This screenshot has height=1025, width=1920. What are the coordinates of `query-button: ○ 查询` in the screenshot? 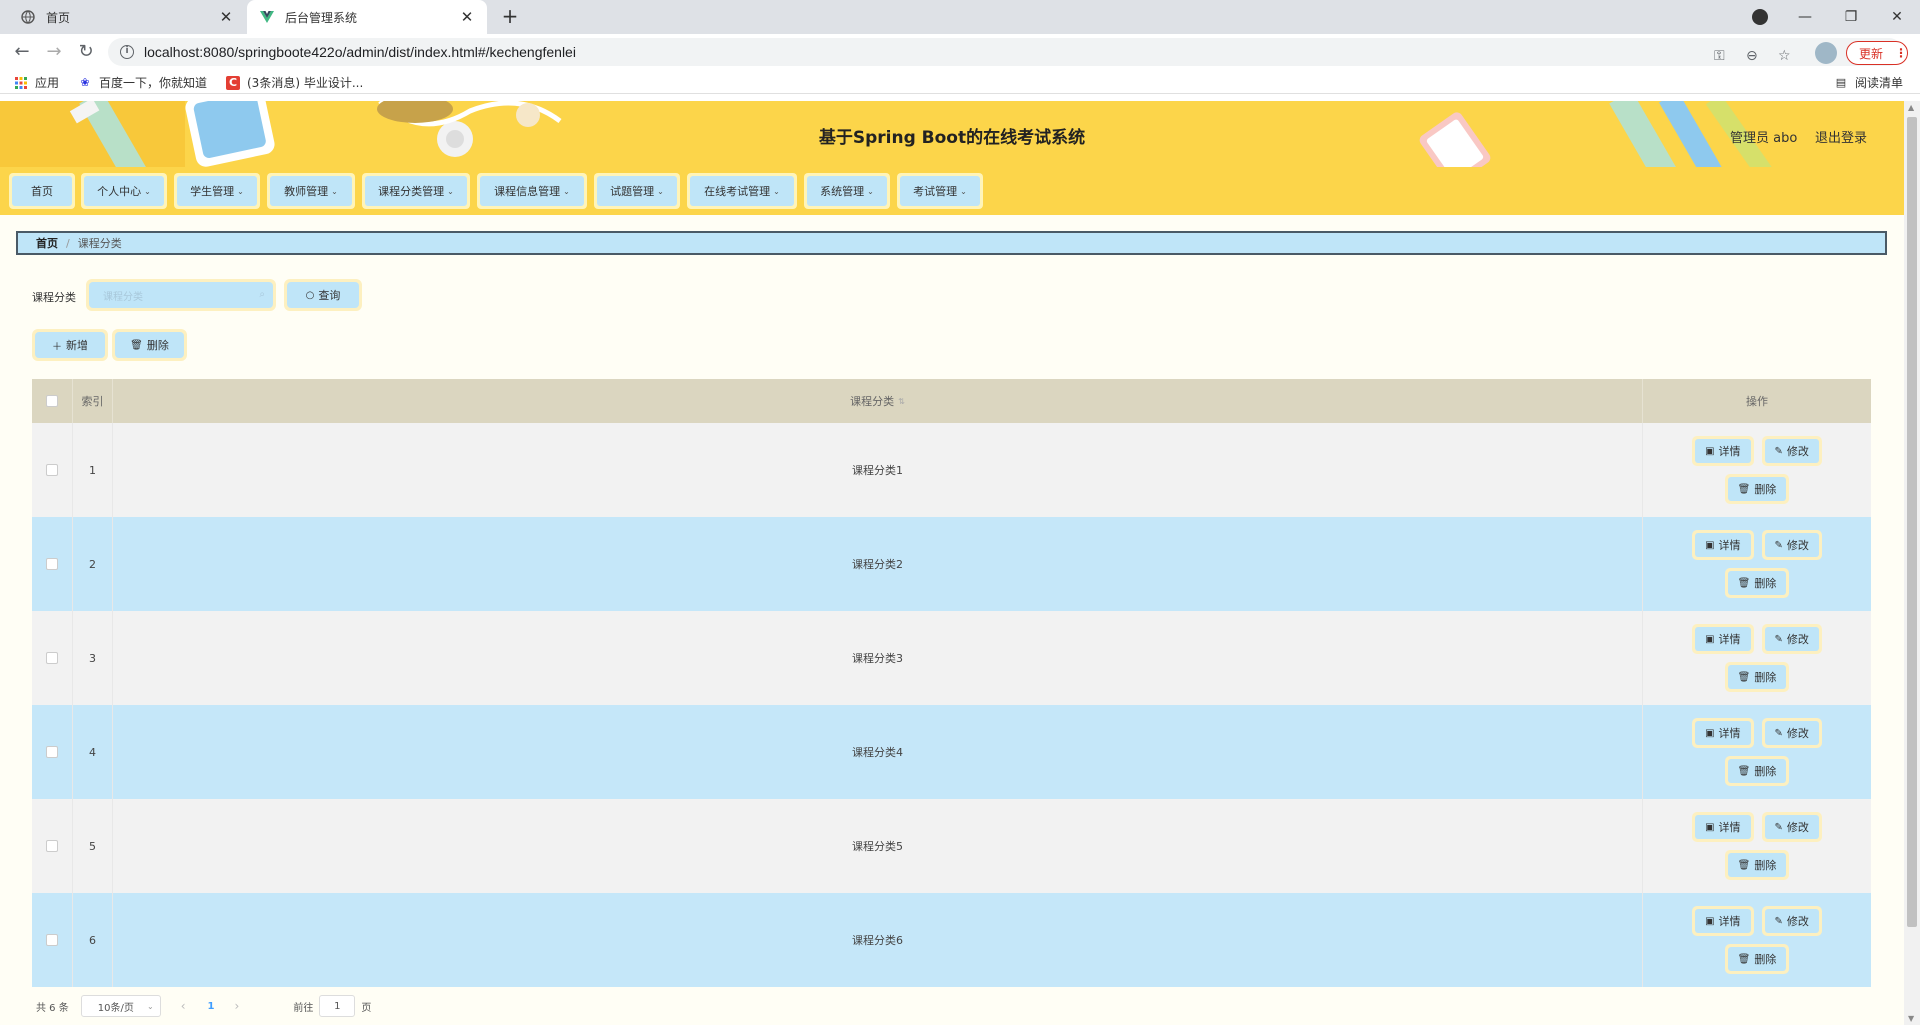 It's located at (323, 295).